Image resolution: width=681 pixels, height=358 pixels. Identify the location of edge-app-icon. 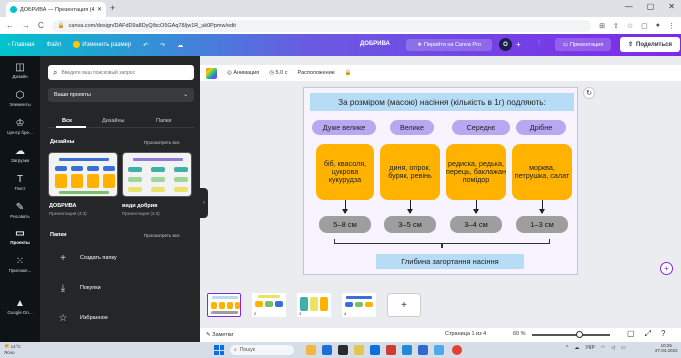
(327, 350).